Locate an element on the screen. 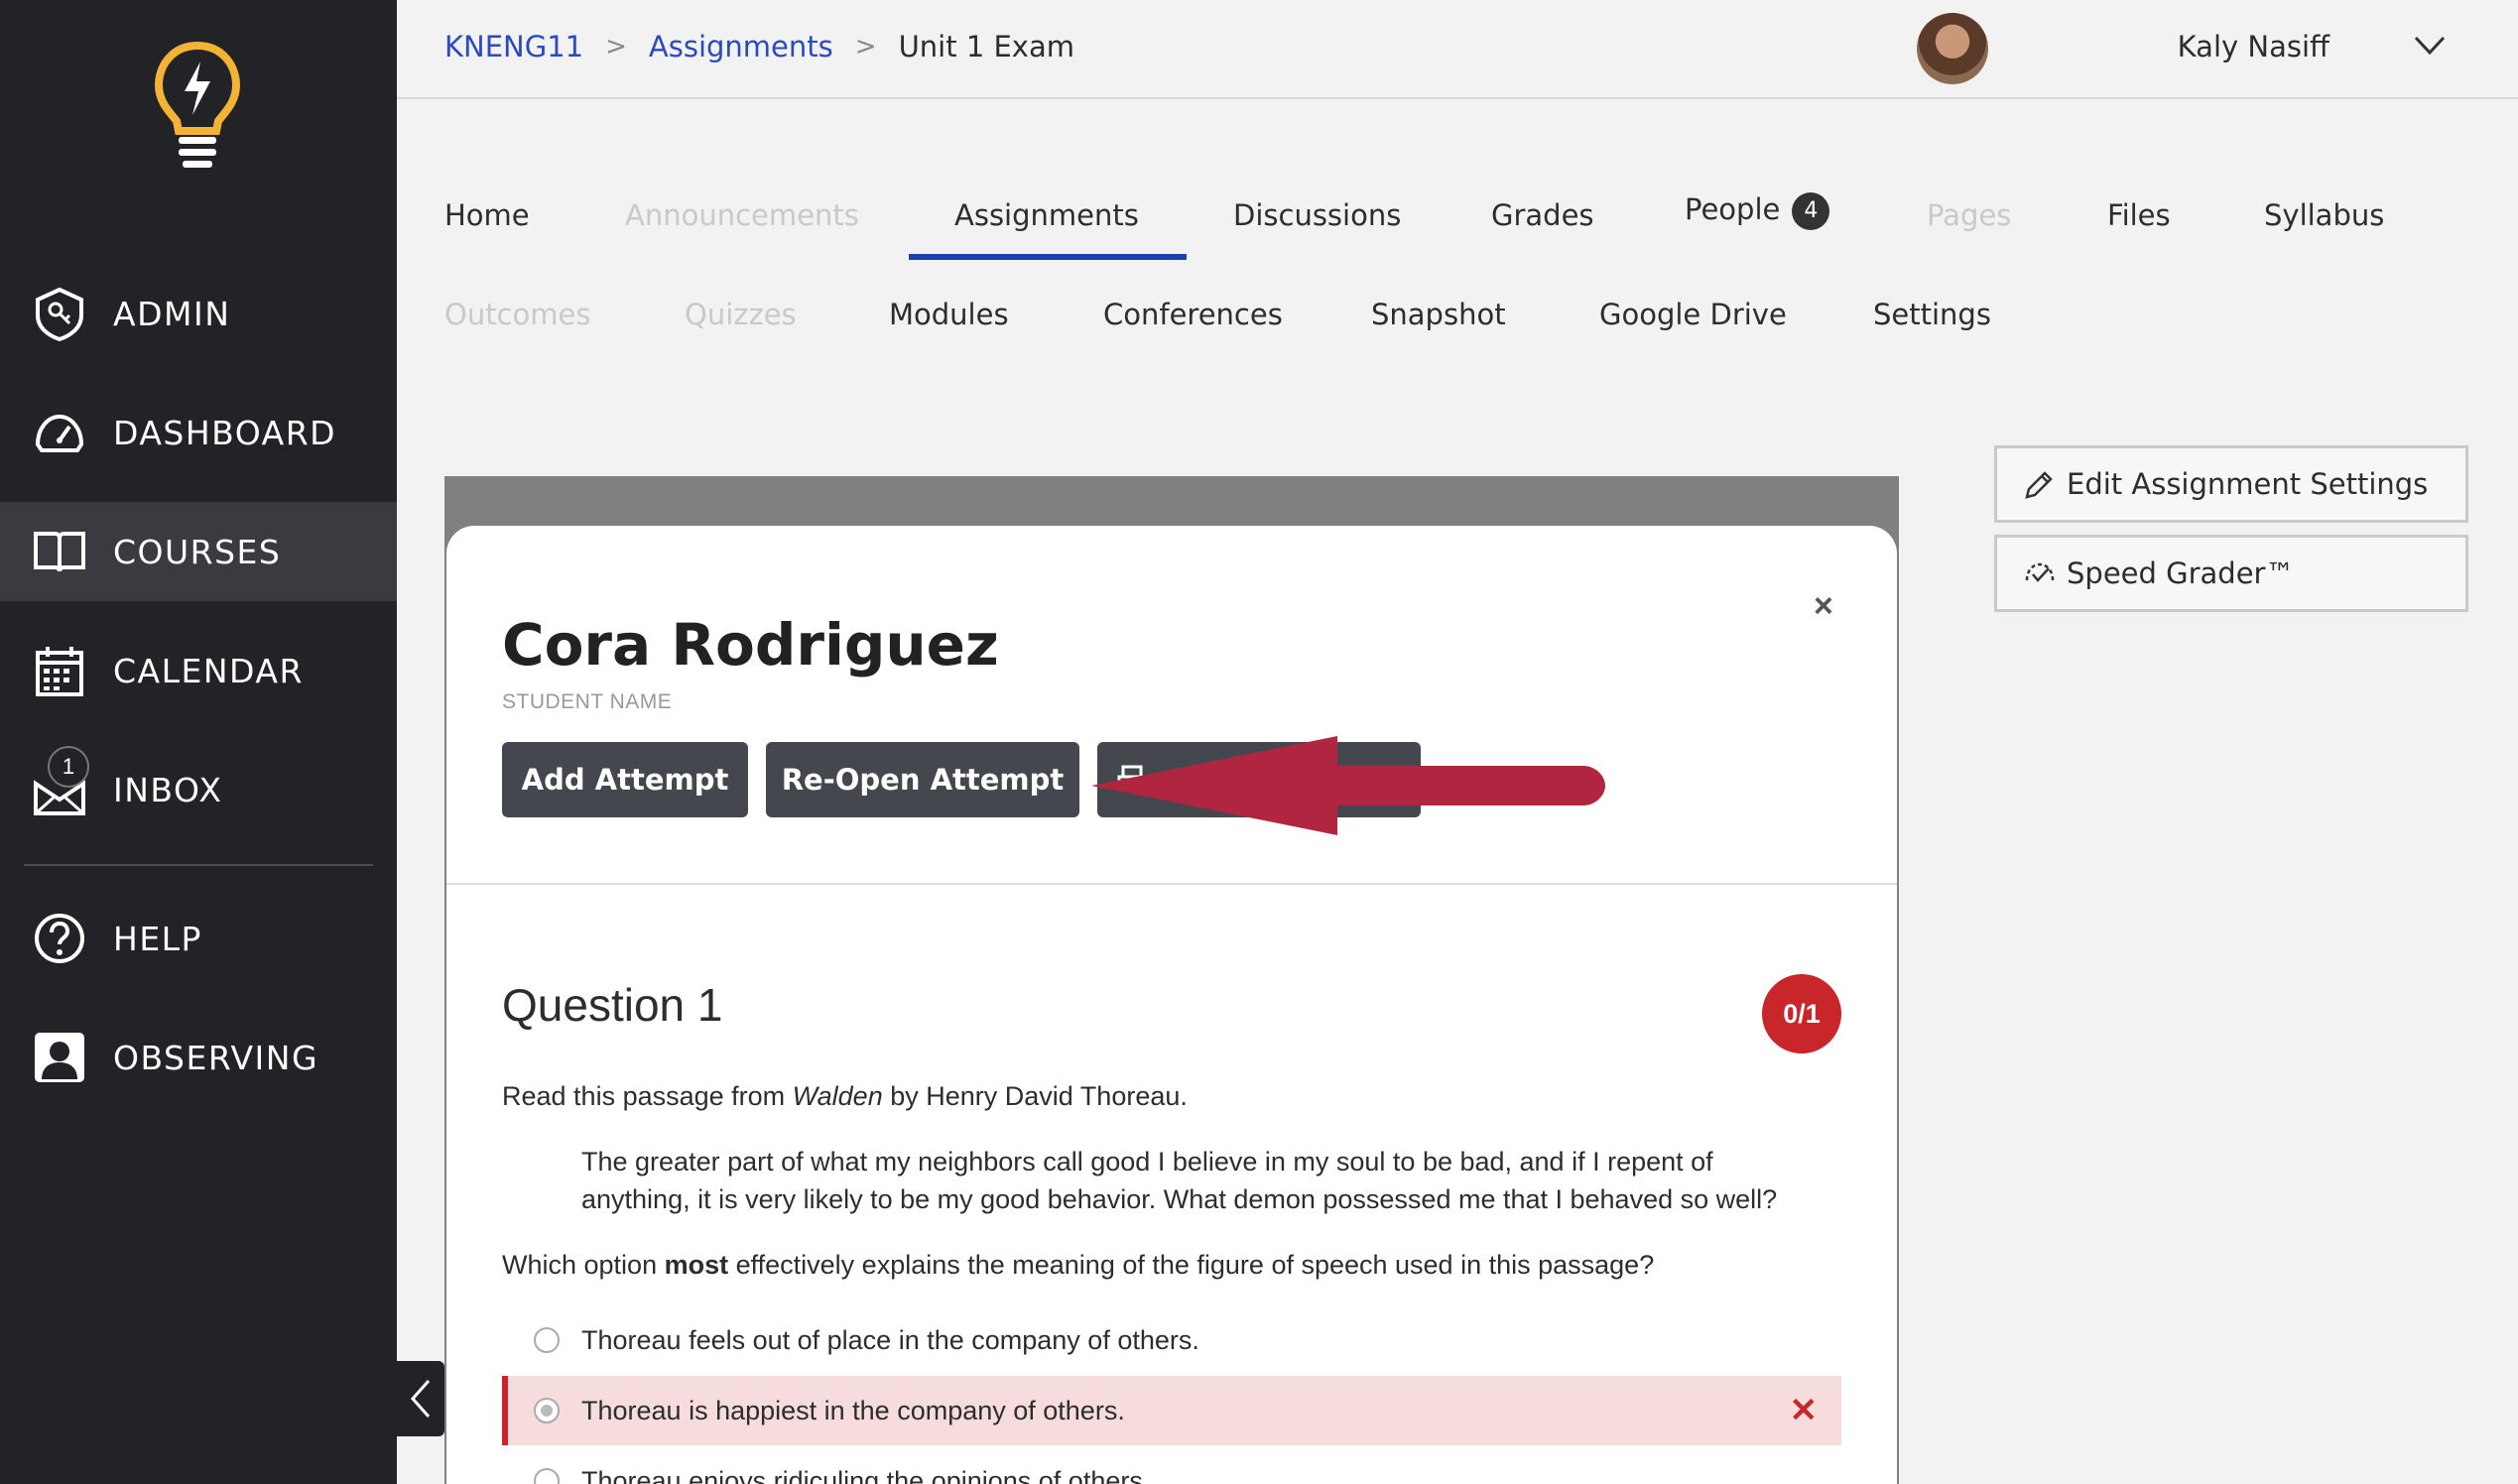 The width and height of the screenshot is (2518, 1484). reopen-attempt-button: Re-Open Attempt is located at coordinates (922, 779).